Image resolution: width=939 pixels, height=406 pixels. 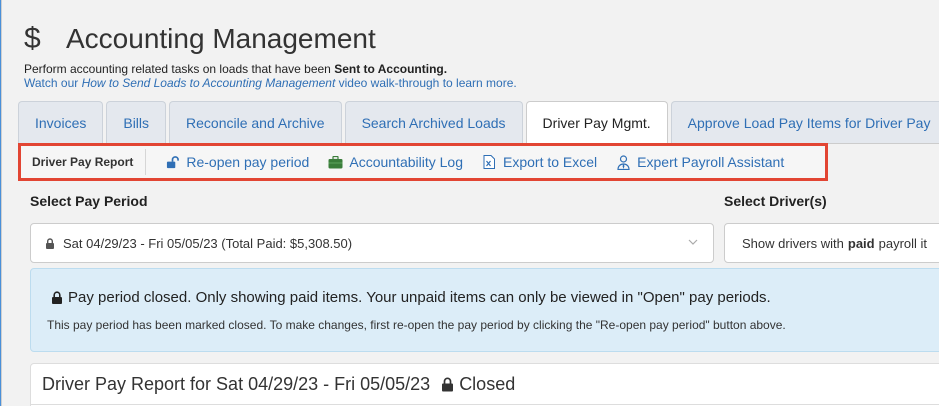 What do you see at coordinates (485, 404) in the screenshot?
I see `report-header-divider` at bounding box center [485, 404].